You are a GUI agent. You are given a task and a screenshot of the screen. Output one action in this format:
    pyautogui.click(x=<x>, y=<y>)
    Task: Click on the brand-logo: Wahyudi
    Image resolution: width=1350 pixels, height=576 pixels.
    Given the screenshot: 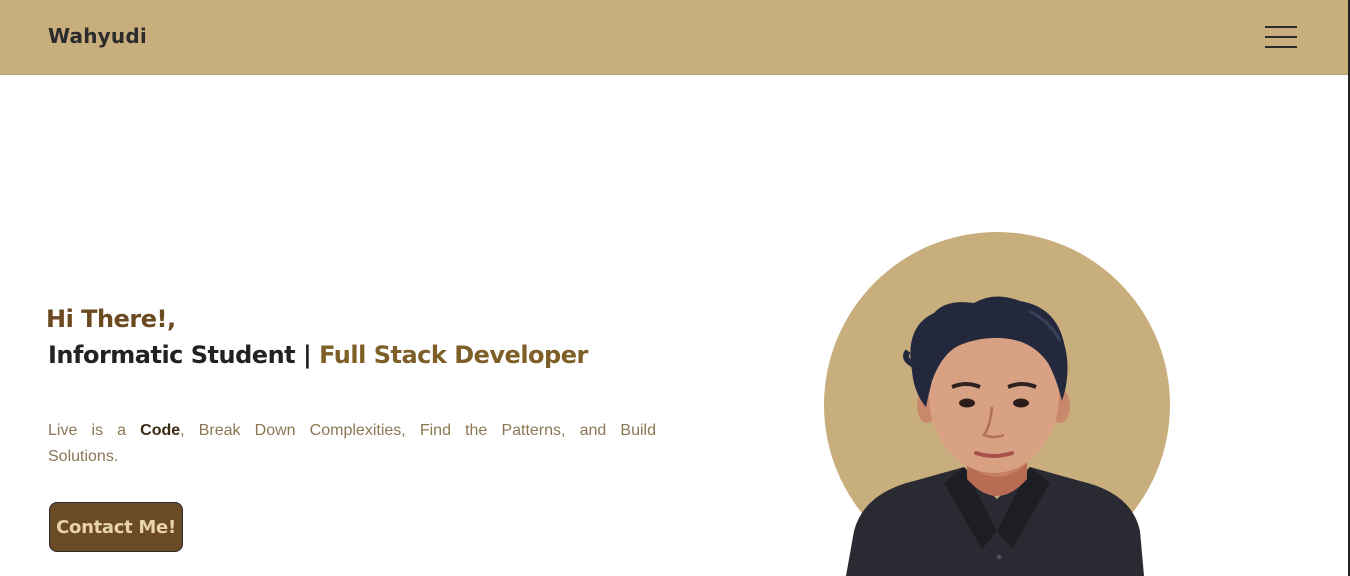 What is the action you would take?
    pyautogui.click(x=97, y=36)
    